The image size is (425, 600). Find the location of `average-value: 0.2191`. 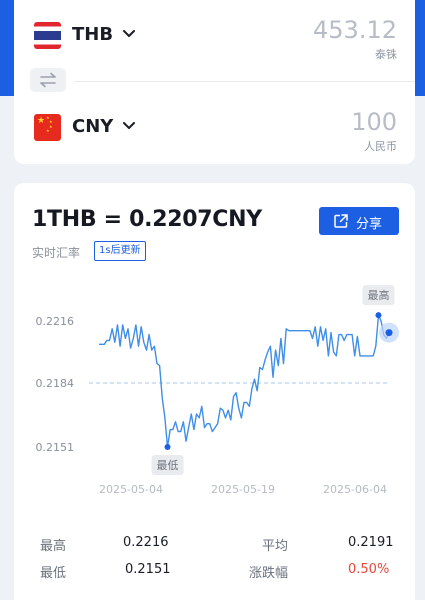

average-value: 0.2191 is located at coordinates (371, 542).